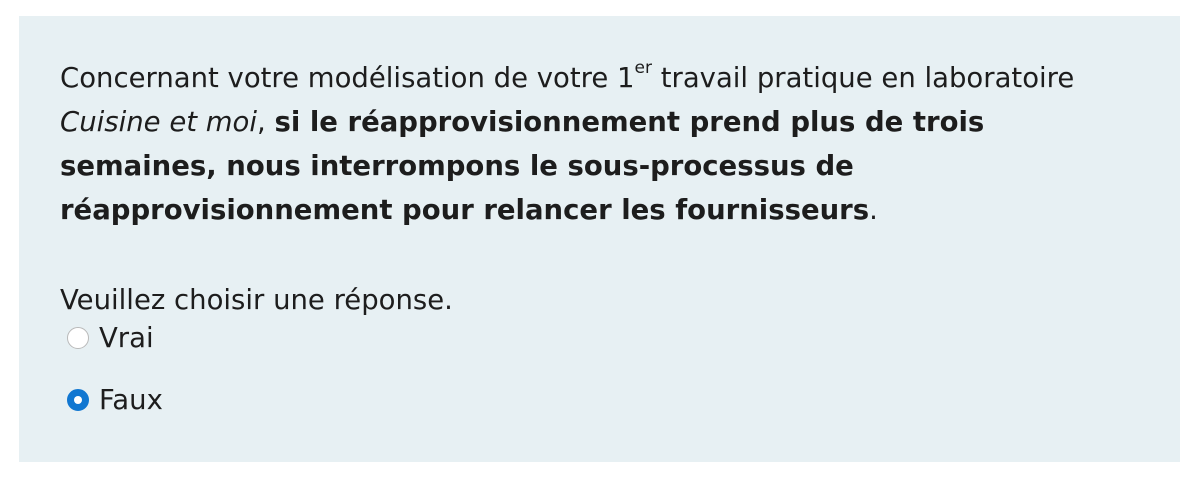 The image size is (1202, 482). I want to click on question-text-part1: Concernant votre modélisation de votre 1, so click(347, 78).